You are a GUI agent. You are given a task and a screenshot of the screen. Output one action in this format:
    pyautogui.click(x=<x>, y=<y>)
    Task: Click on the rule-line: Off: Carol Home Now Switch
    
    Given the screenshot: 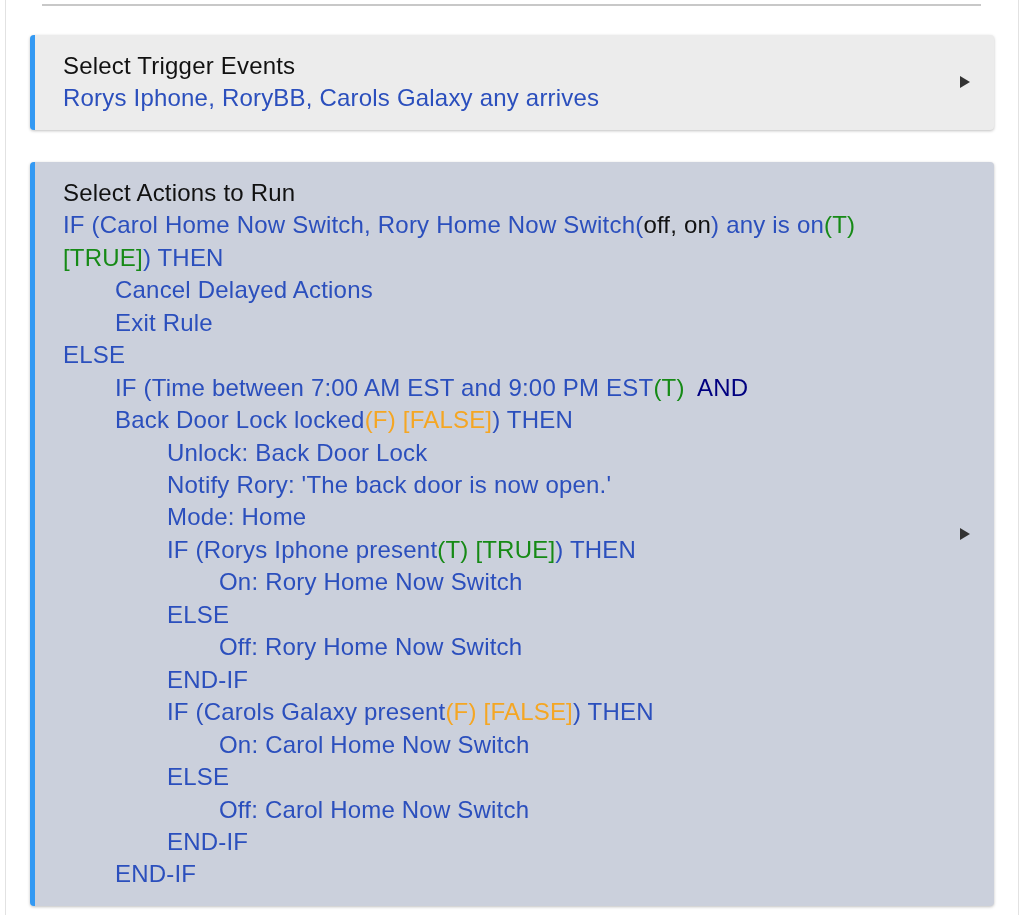 What is the action you would take?
    pyautogui.click(x=374, y=809)
    